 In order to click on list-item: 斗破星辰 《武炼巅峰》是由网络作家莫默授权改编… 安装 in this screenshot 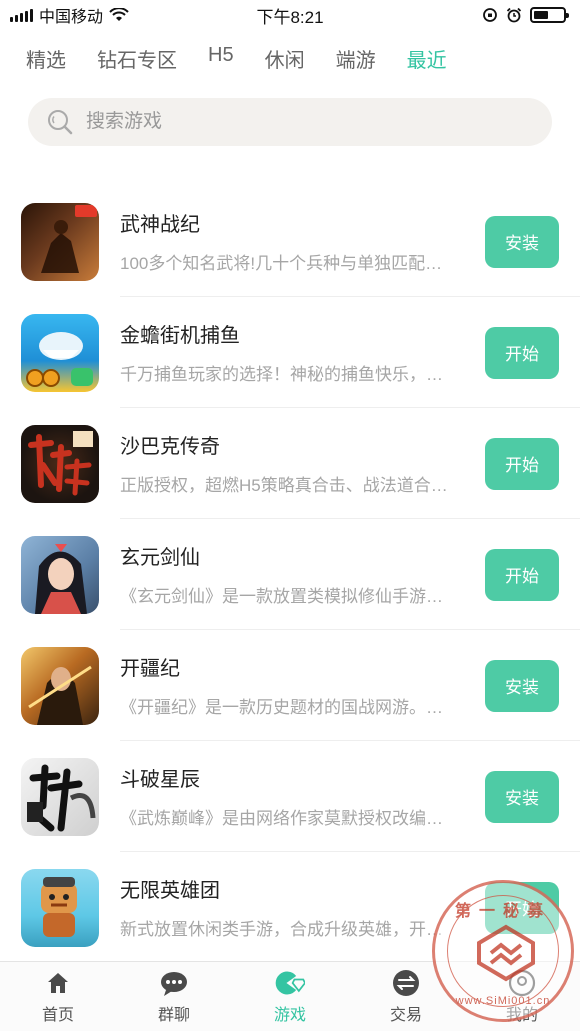, I will do `click(290, 796)`.